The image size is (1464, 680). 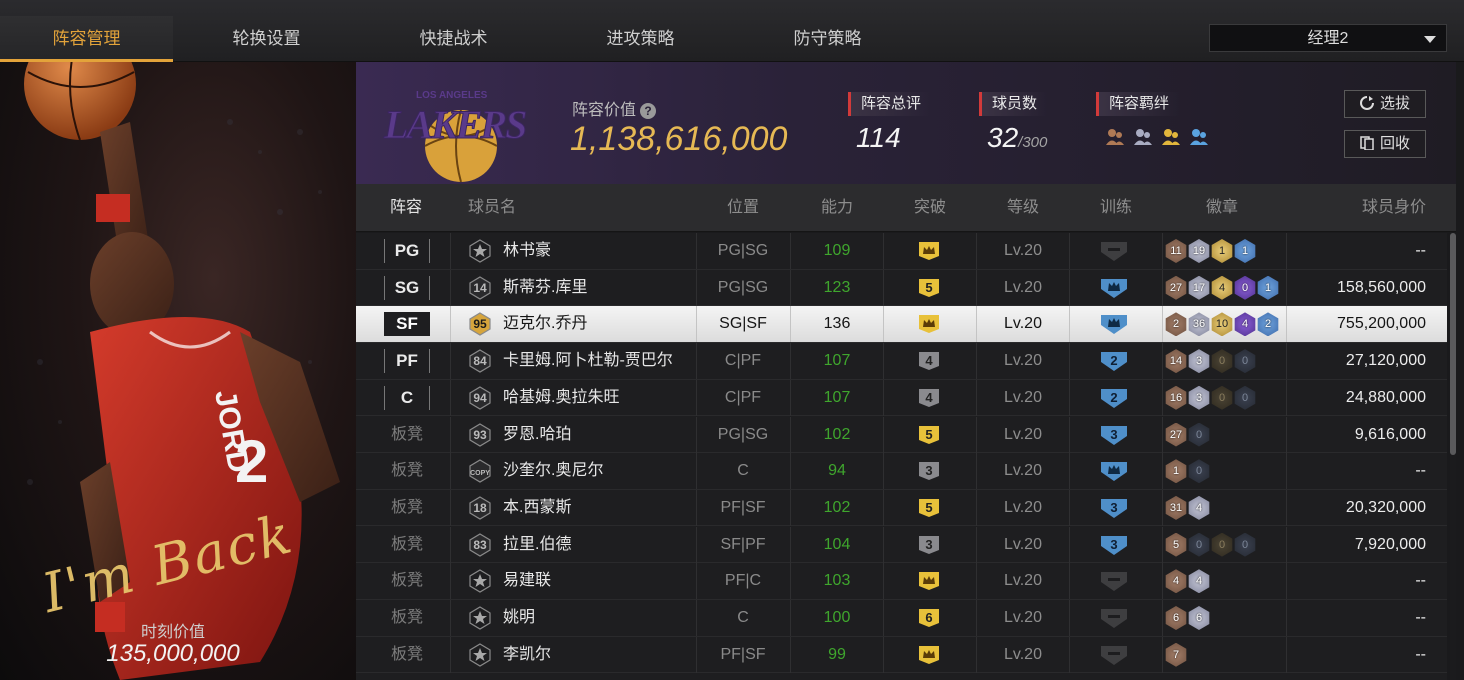 I want to click on badge-darks-icon: 0, so click(x=1199, y=471).